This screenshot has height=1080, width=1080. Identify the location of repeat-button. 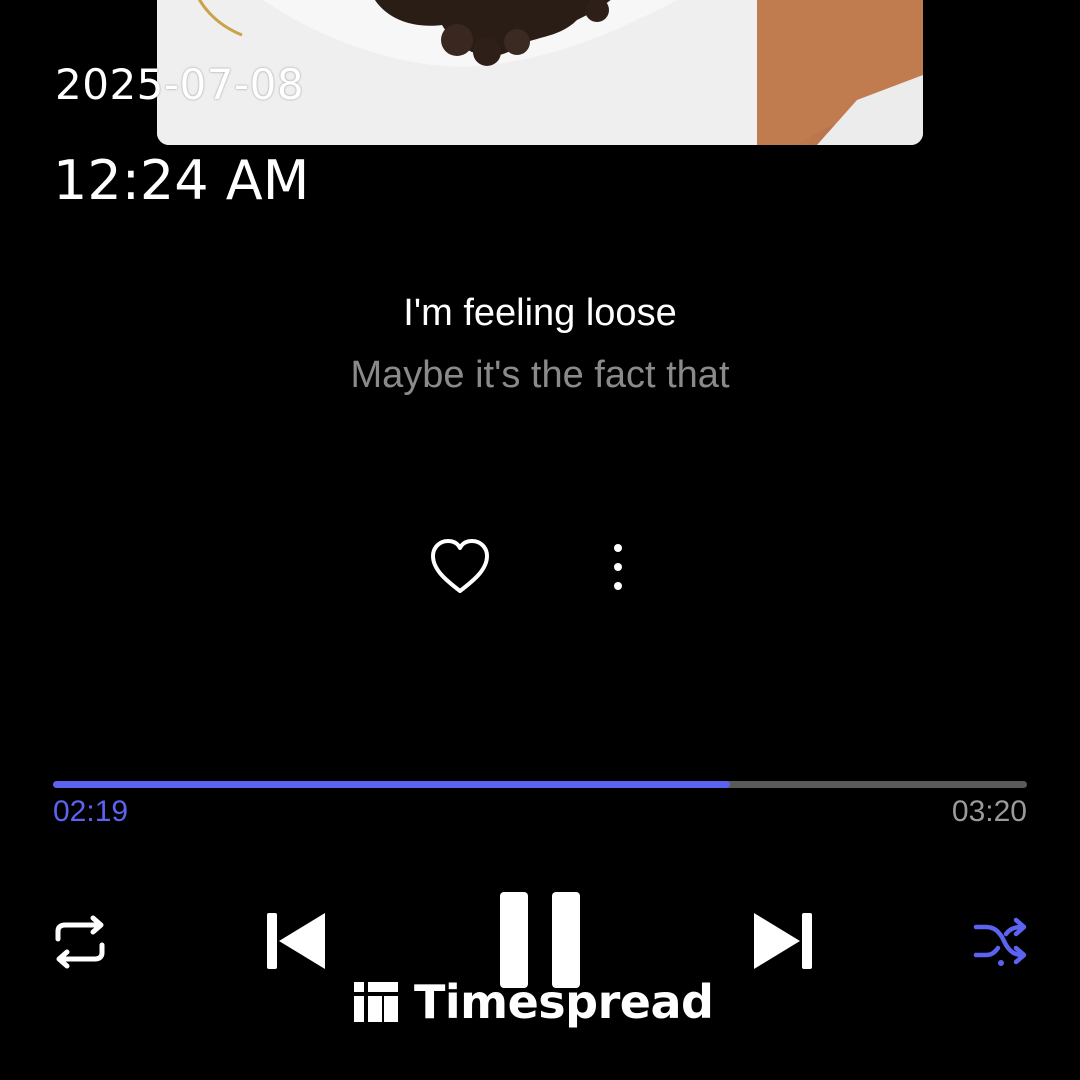
(80, 942).